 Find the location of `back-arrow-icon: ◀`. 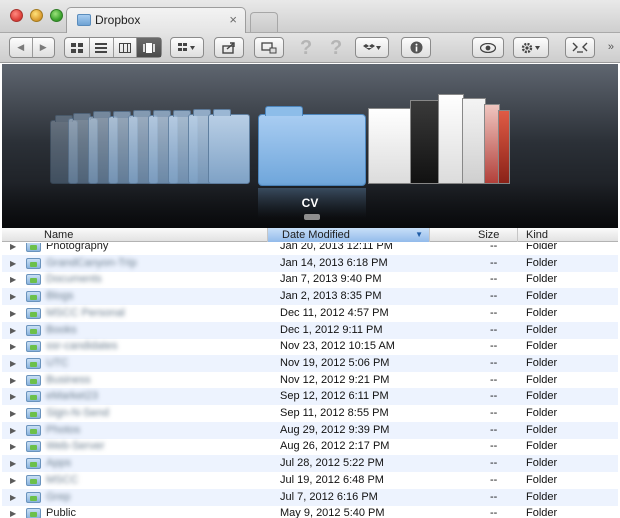

back-arrow-icon: ◀ is located at coordinates (21, 47).